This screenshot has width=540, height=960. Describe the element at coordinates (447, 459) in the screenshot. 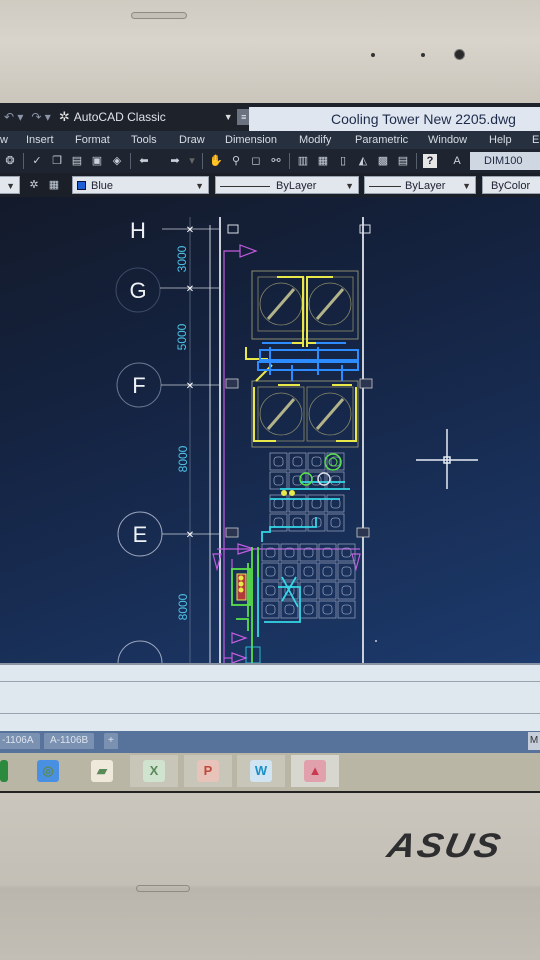

I see `crosshair-cursor` at that location.